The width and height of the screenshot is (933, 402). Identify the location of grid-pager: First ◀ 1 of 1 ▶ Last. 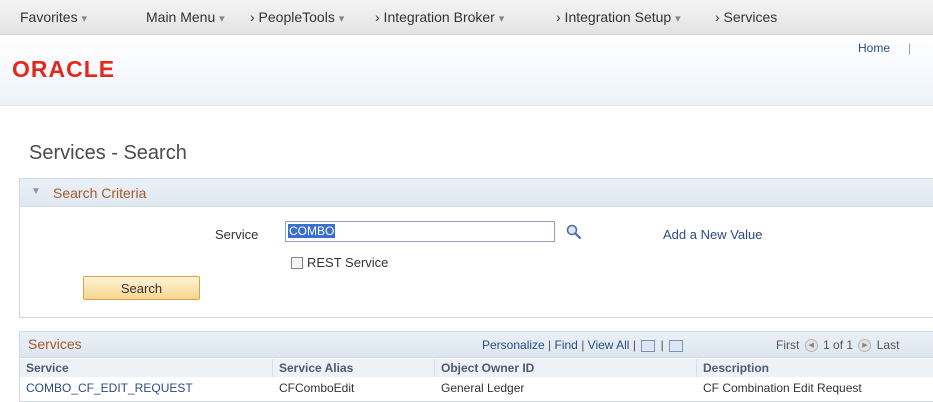
(838, 345).